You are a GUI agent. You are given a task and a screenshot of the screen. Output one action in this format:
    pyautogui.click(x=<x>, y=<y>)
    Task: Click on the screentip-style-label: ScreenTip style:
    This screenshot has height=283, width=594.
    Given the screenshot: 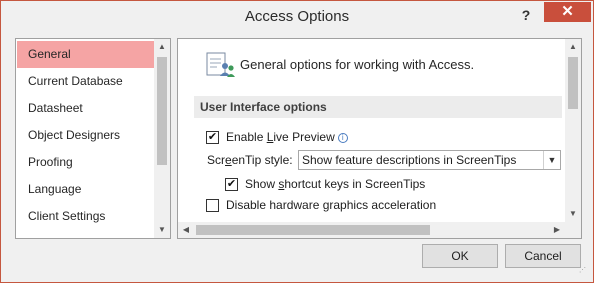 What is the action you would take?
    pyautogui.click(x=250, y=160)
    